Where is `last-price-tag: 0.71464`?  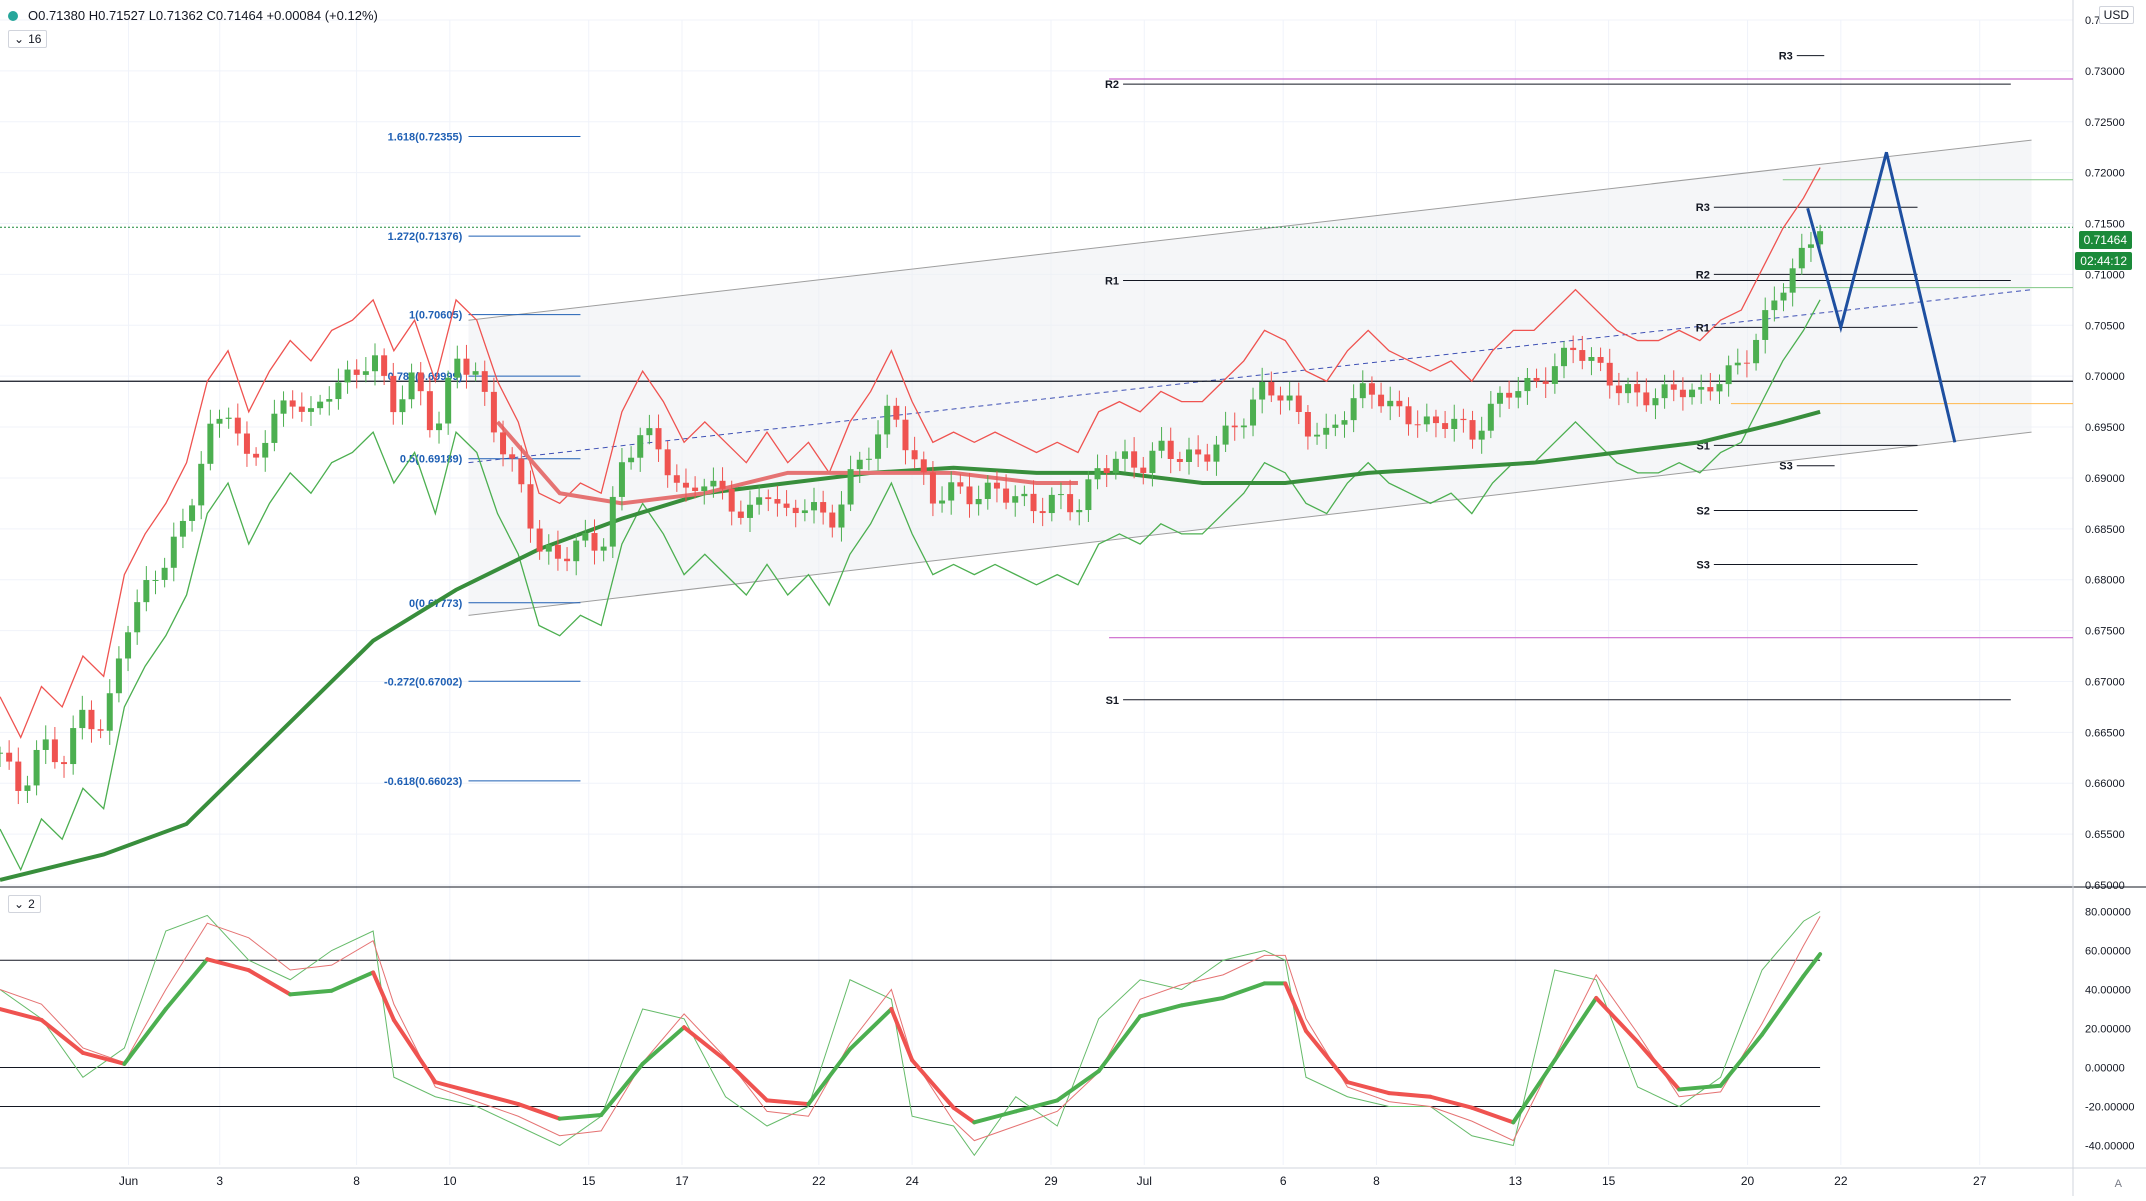
last-price-tag: 0.71464 is located at coordinates (2105, 240).